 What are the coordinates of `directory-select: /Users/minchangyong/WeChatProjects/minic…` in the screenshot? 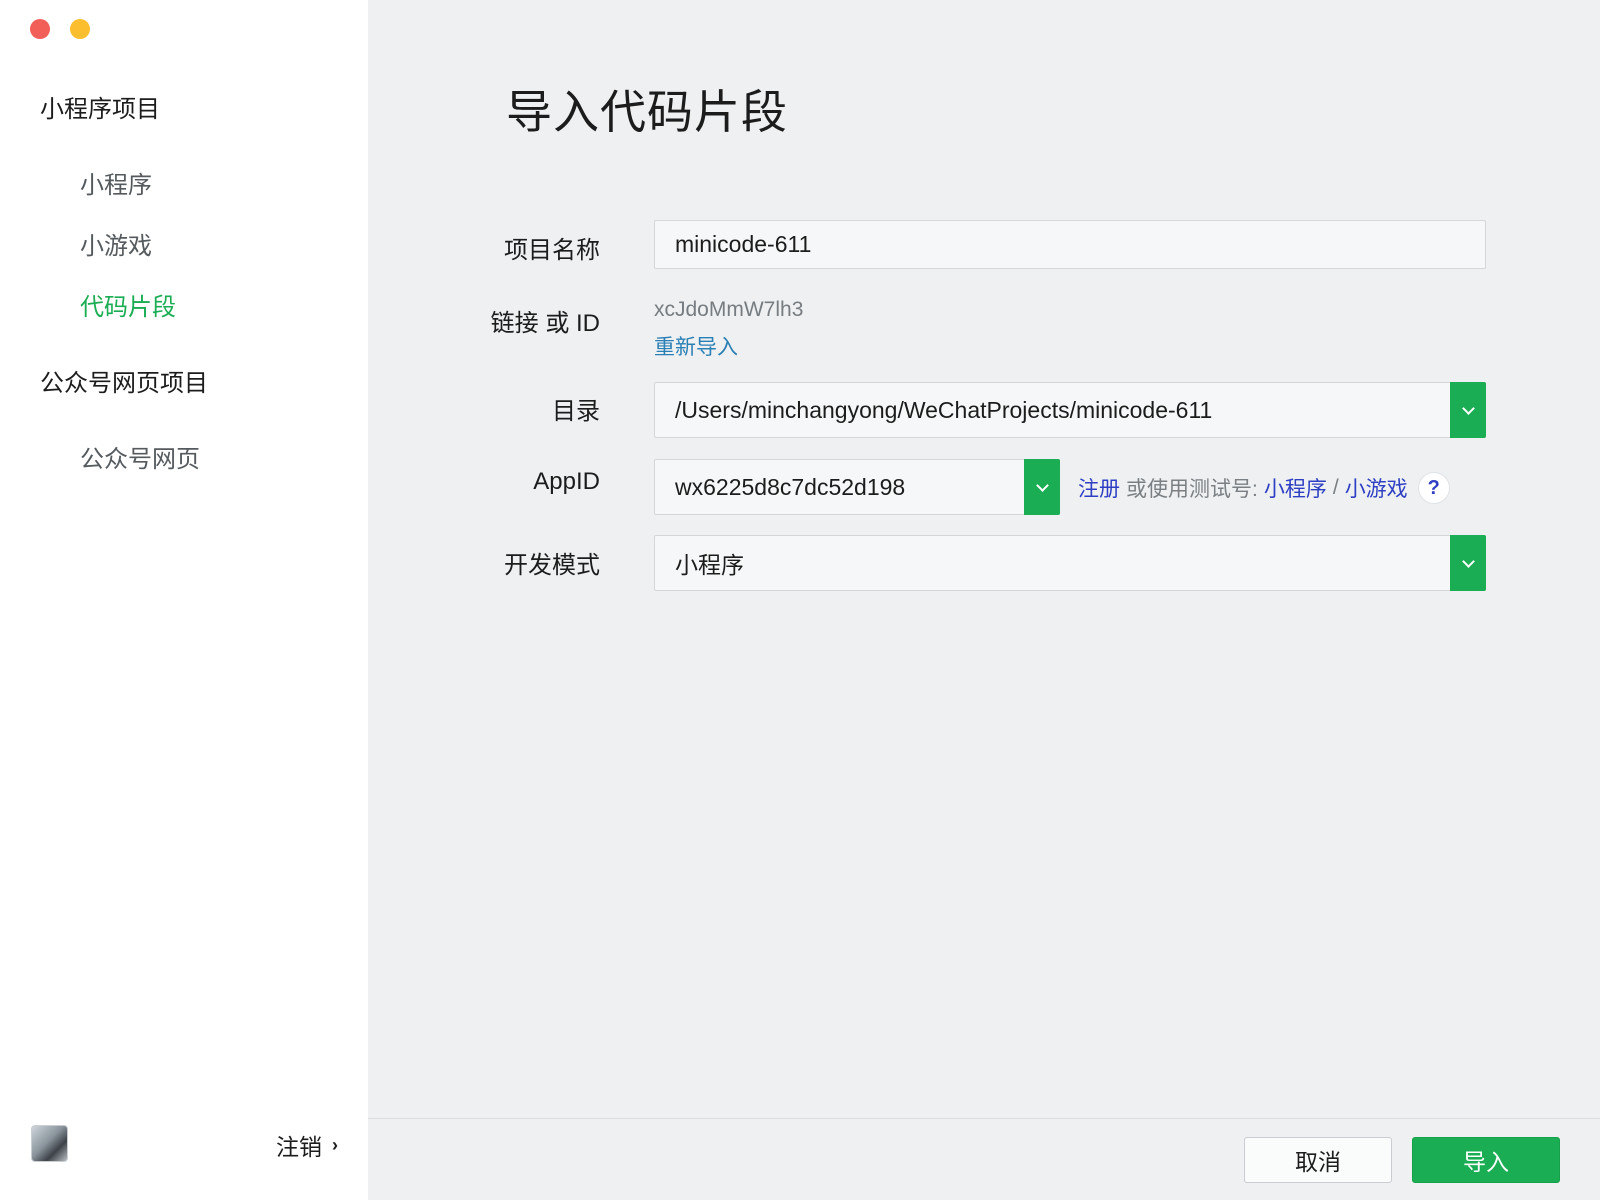 It's located at (1070, 410).